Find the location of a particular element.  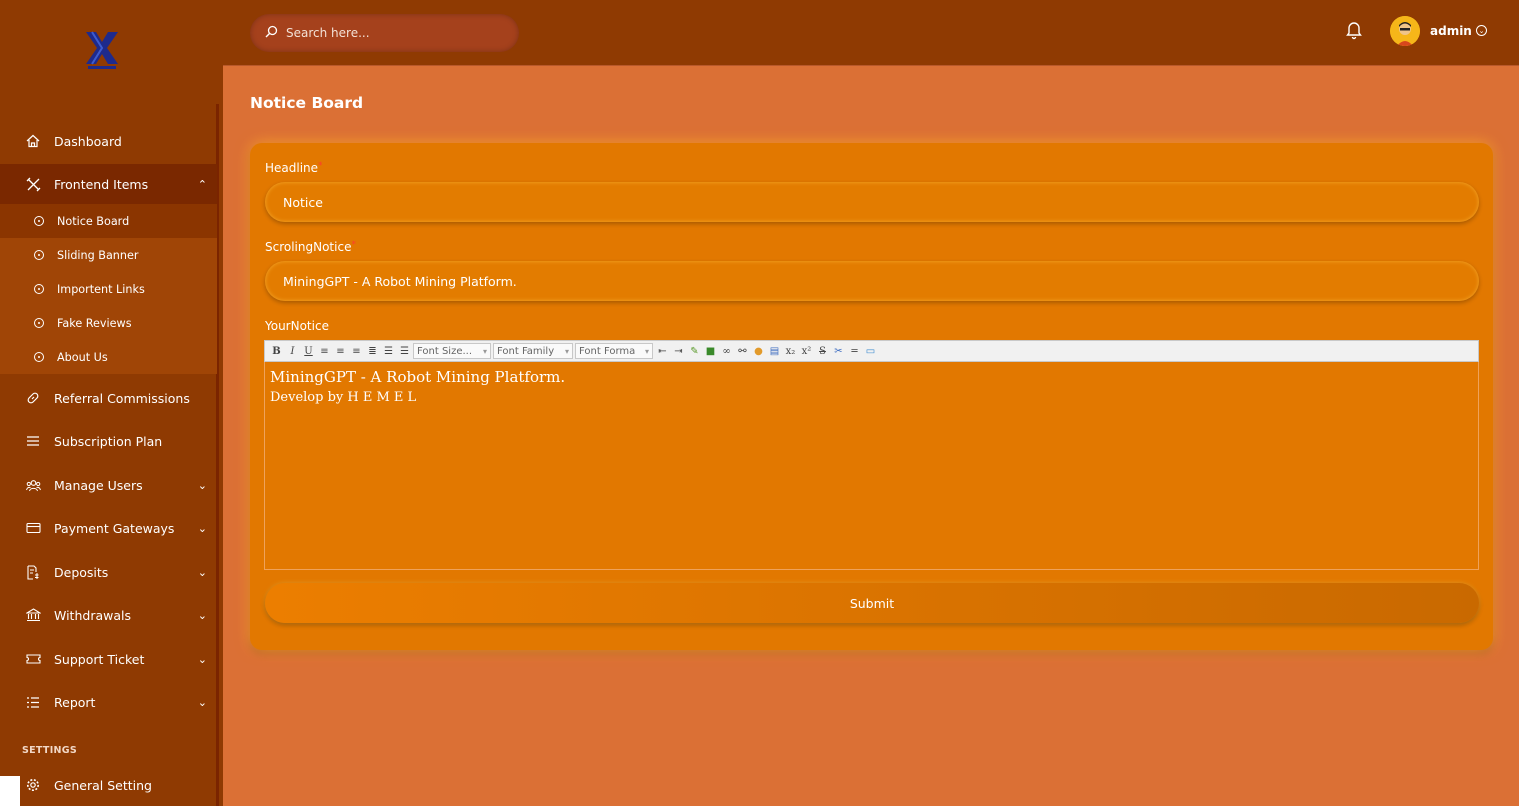

sidebar-item-withdrawals: Withdrawals ⌄ is located at coordinates (108, 615).